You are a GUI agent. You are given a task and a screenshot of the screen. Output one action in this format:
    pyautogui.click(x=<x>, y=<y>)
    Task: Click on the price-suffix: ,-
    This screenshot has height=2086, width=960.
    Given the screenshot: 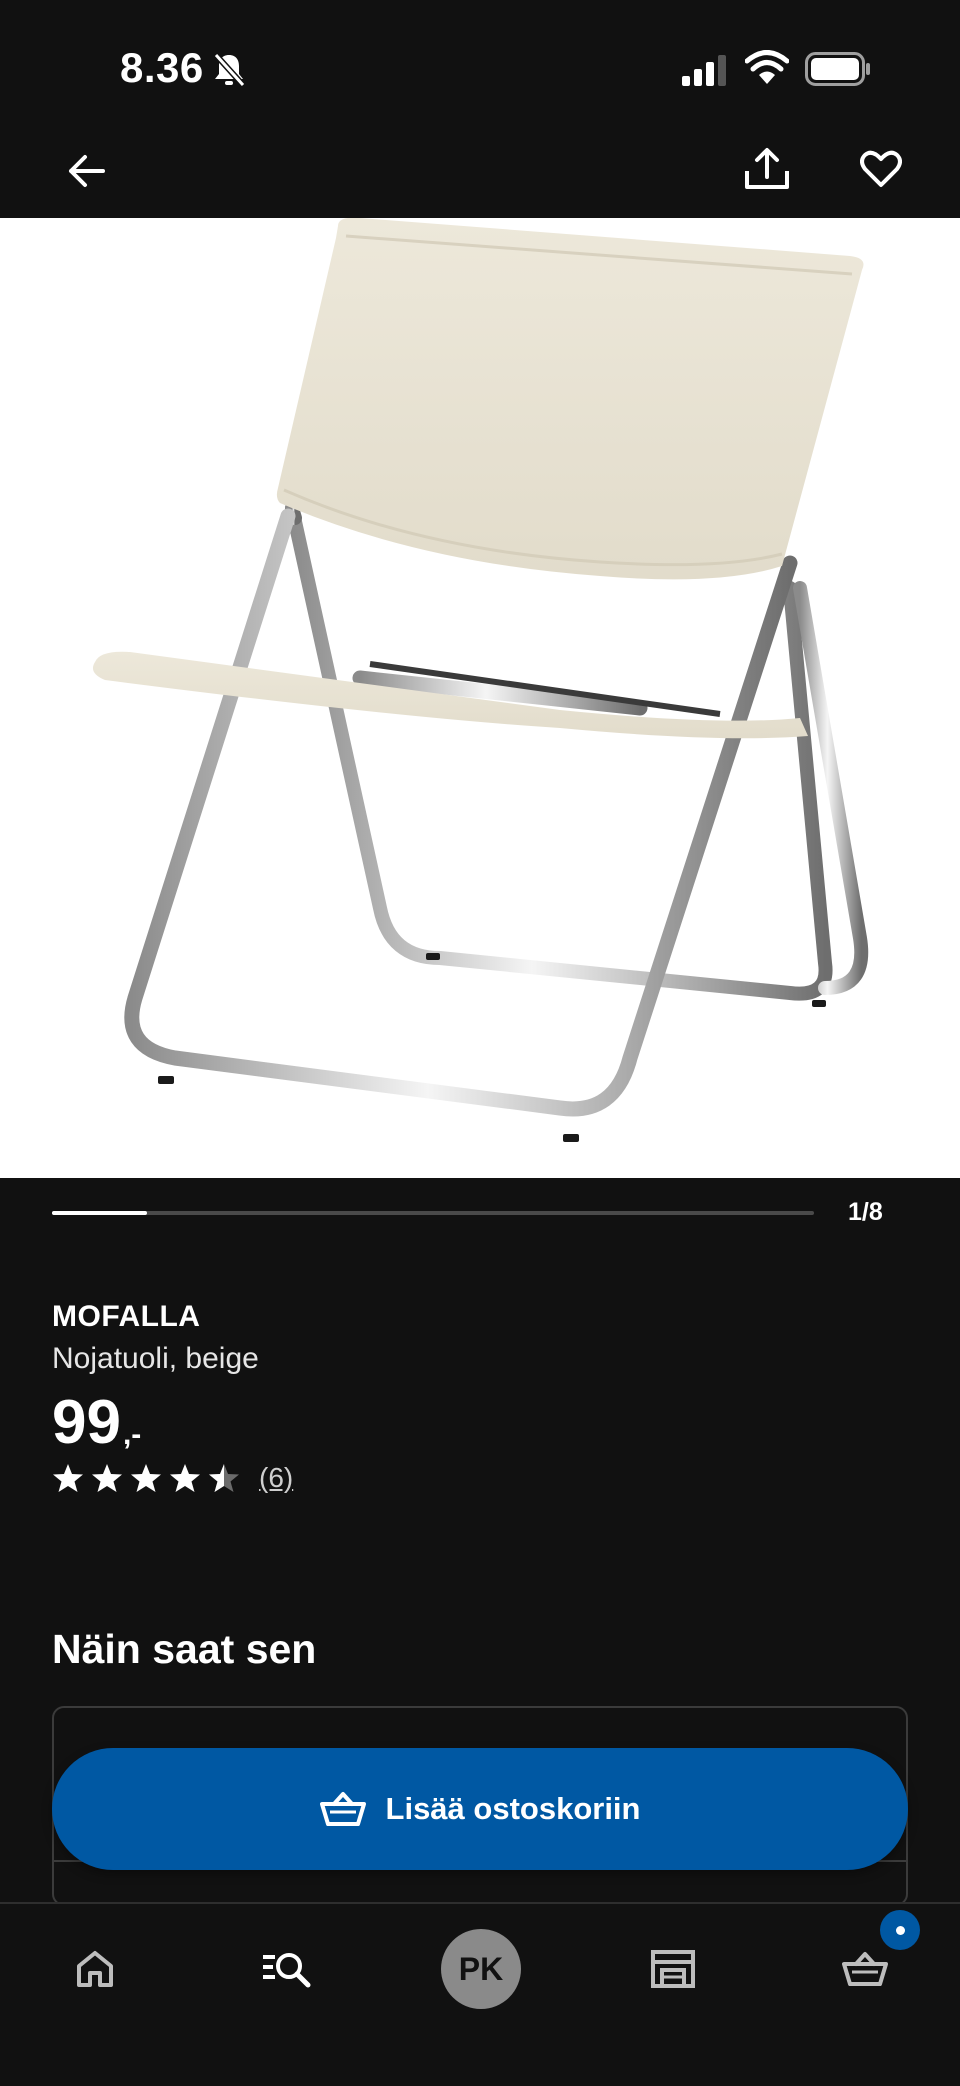 What is the action you would take?
    pyautogui.click(x=132, y=1434)
    